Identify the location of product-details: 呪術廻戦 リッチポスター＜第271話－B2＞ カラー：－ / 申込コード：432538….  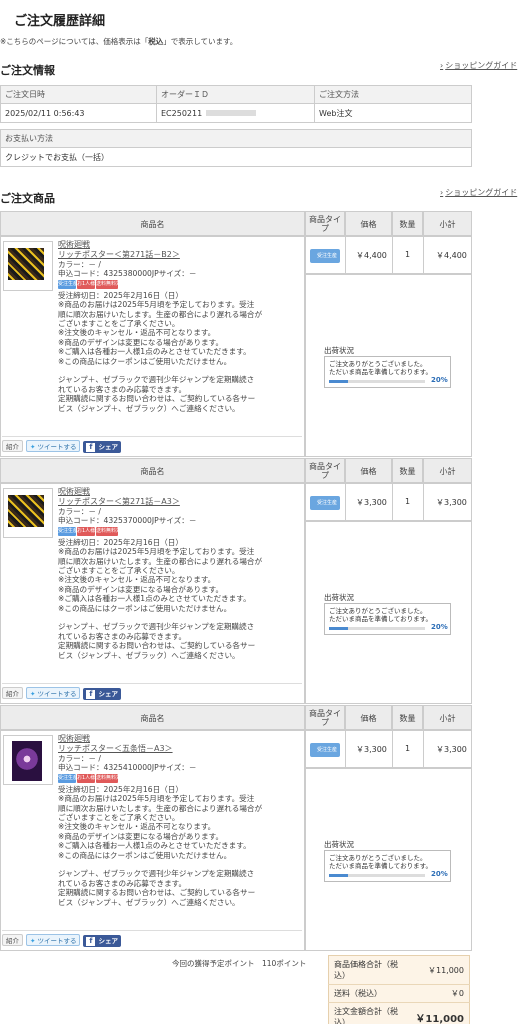
(180, 326).